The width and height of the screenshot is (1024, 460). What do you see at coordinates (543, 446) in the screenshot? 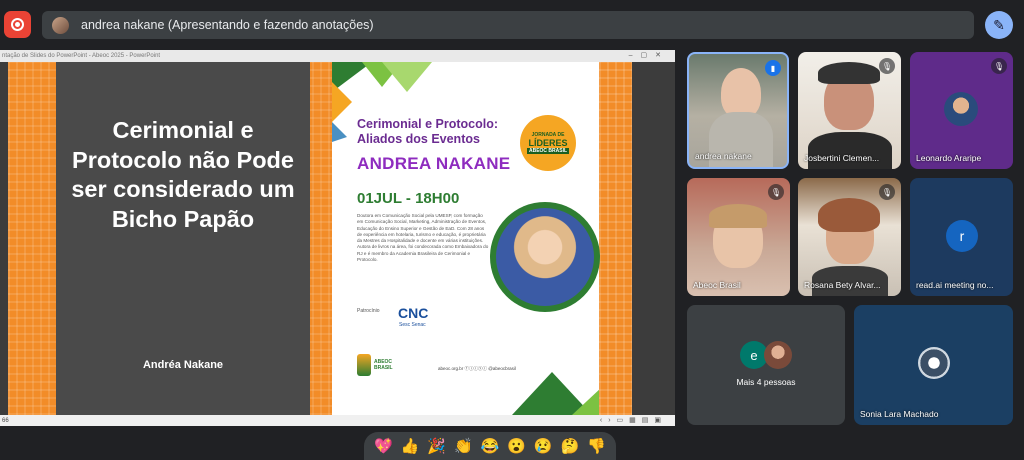
I see `crying-reaction-icon: 😢` at bounding box center [543, 446].